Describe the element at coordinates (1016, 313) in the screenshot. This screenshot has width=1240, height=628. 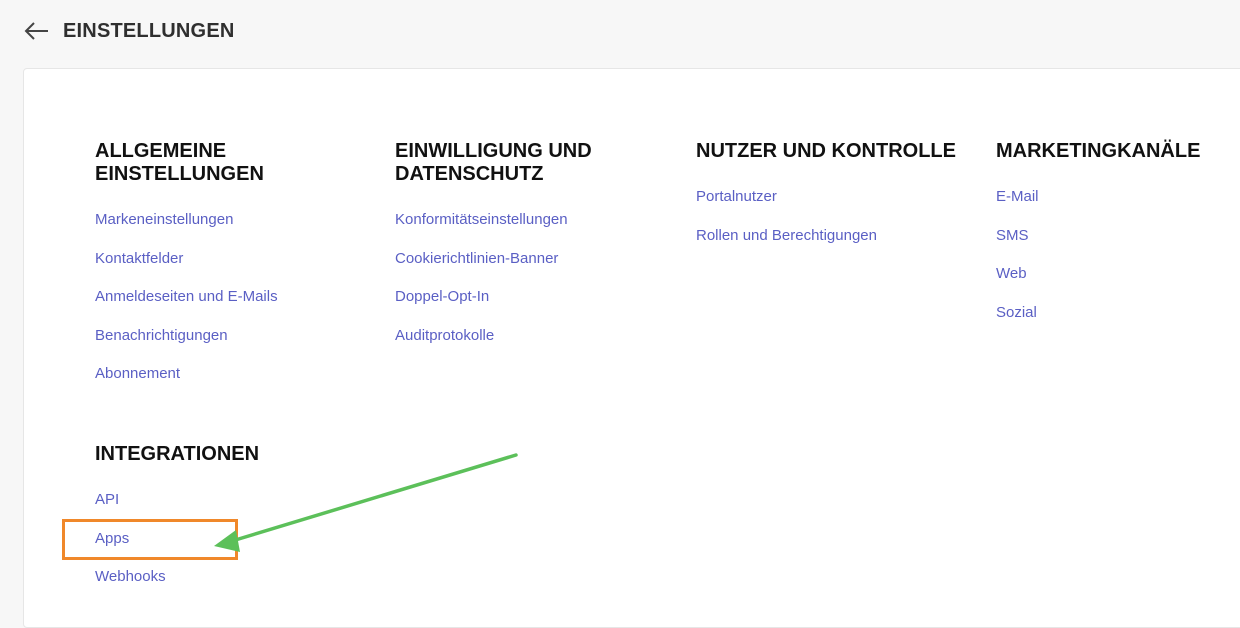
I see `link-social: Sozial` at that location.